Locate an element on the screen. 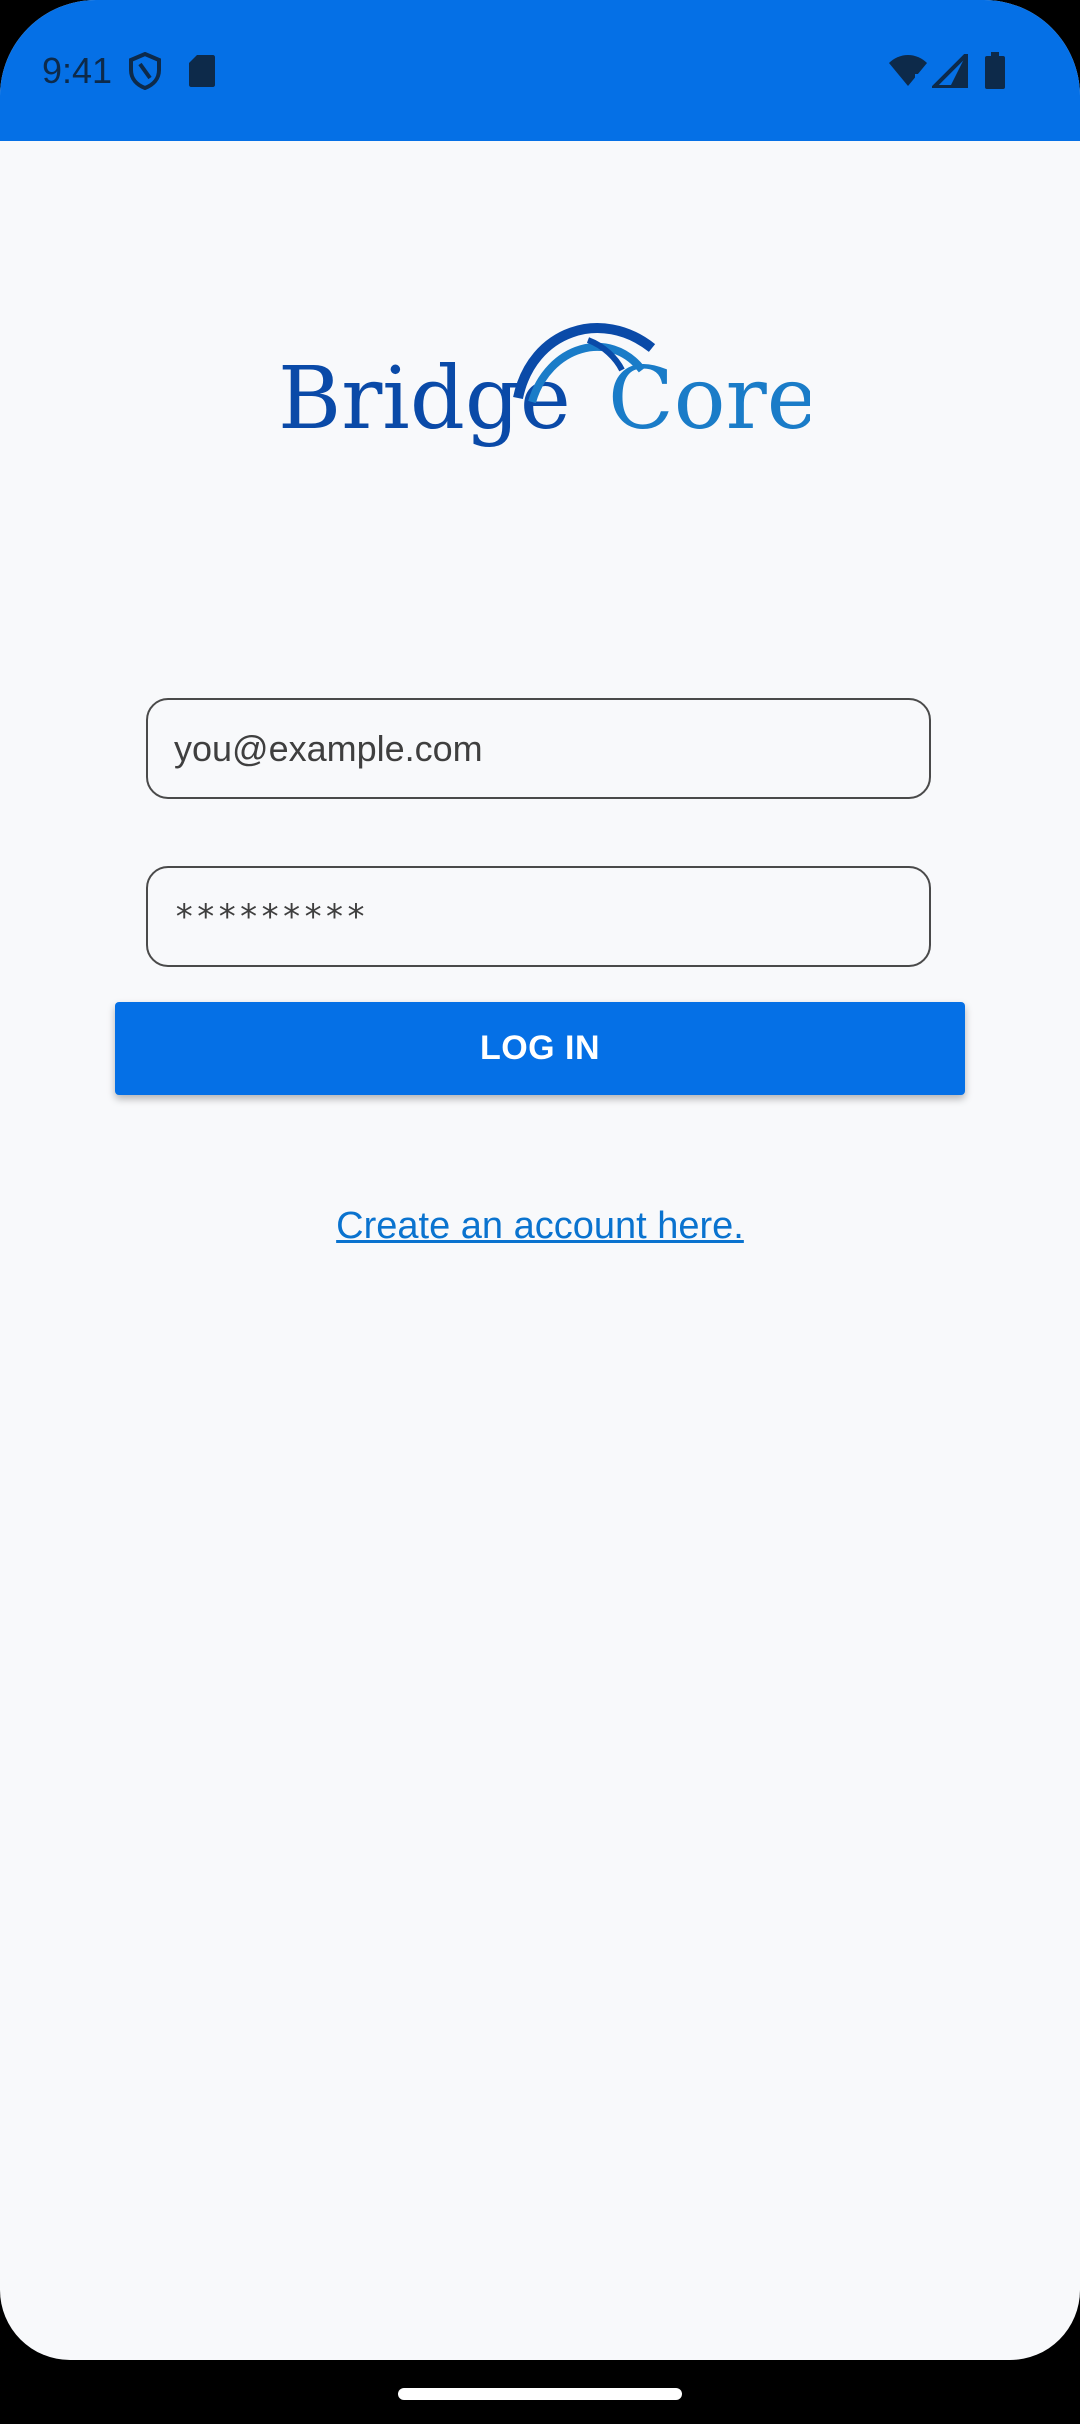 This screenshot has height=2424, width=1080. status-bar: 9:41 is located at coordinates (540, 70).